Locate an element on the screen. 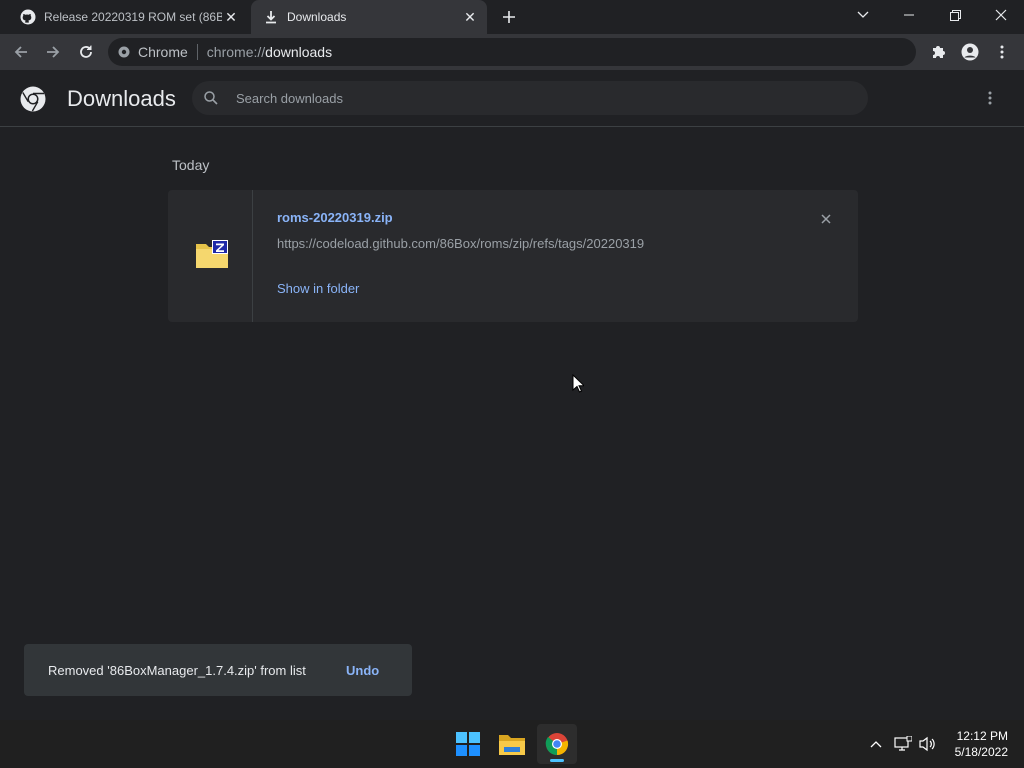 This screenshot has height=768, width=1024. file-icon-column is located at coordinates (210, 256).